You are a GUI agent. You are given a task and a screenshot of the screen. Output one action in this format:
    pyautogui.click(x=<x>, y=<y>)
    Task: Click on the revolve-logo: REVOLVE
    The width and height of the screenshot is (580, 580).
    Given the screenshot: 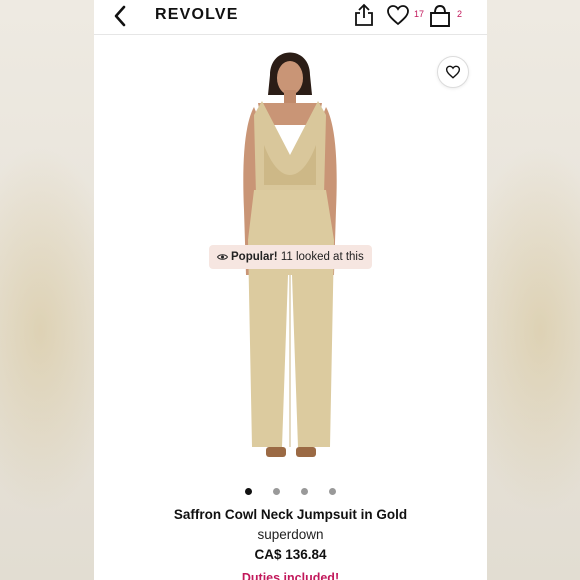 What is the action you would take?
    pyautogui.click(x=197, y=15)
    